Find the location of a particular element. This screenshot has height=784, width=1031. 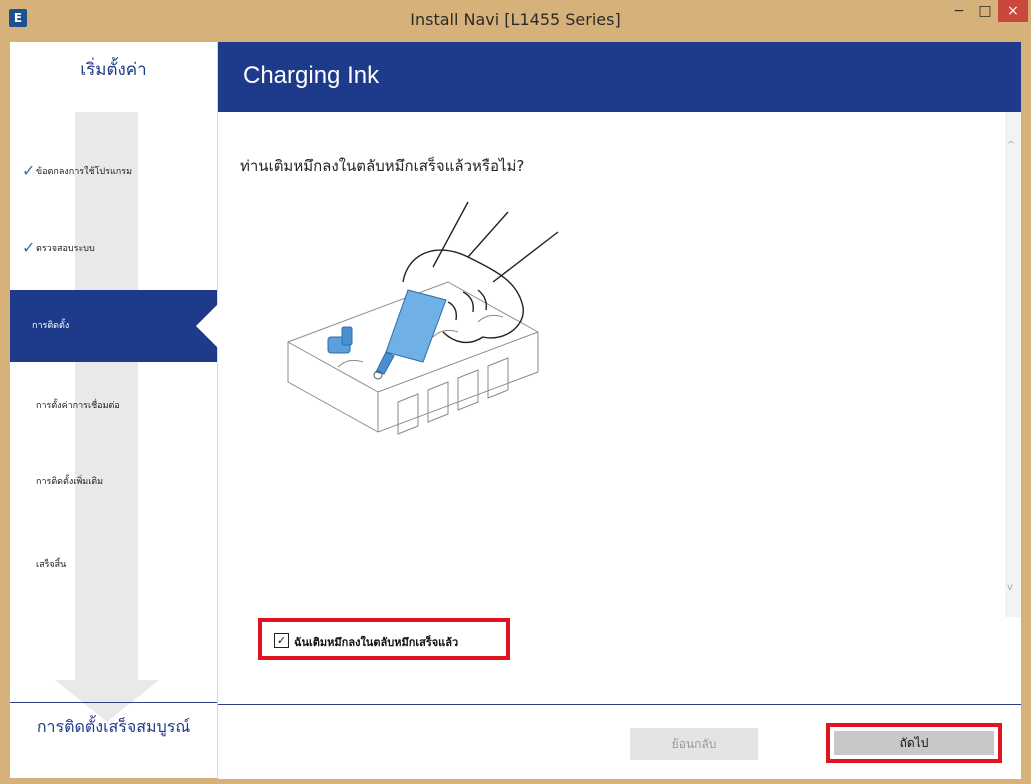

sidebar-header-label: เริ่มตั้งค่า is located at coordinates (113, 70).